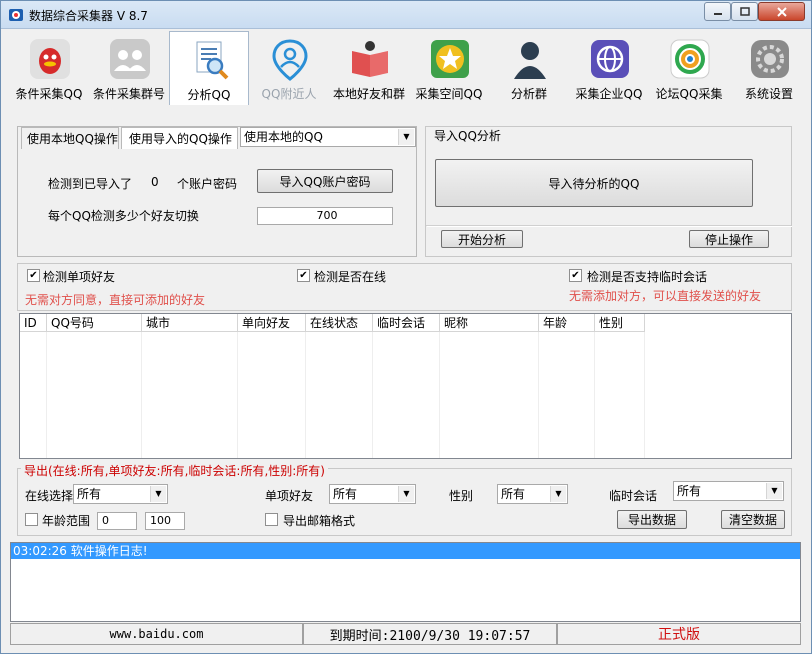  Describe the element at coordinates (528, 94) in the screenshot. I see `toolbar-label: 分析群` at that location.